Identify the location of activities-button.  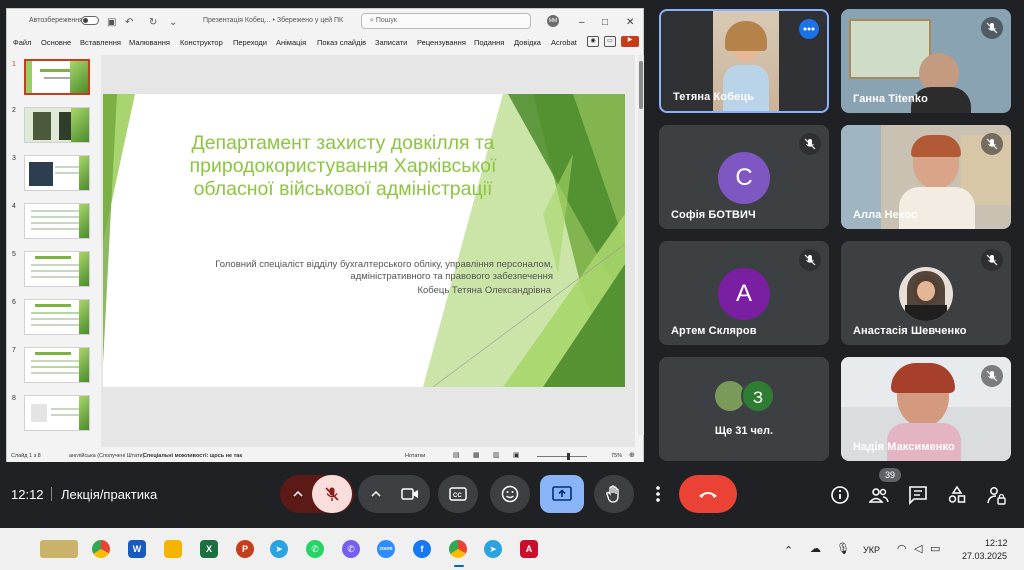
(957, 495).